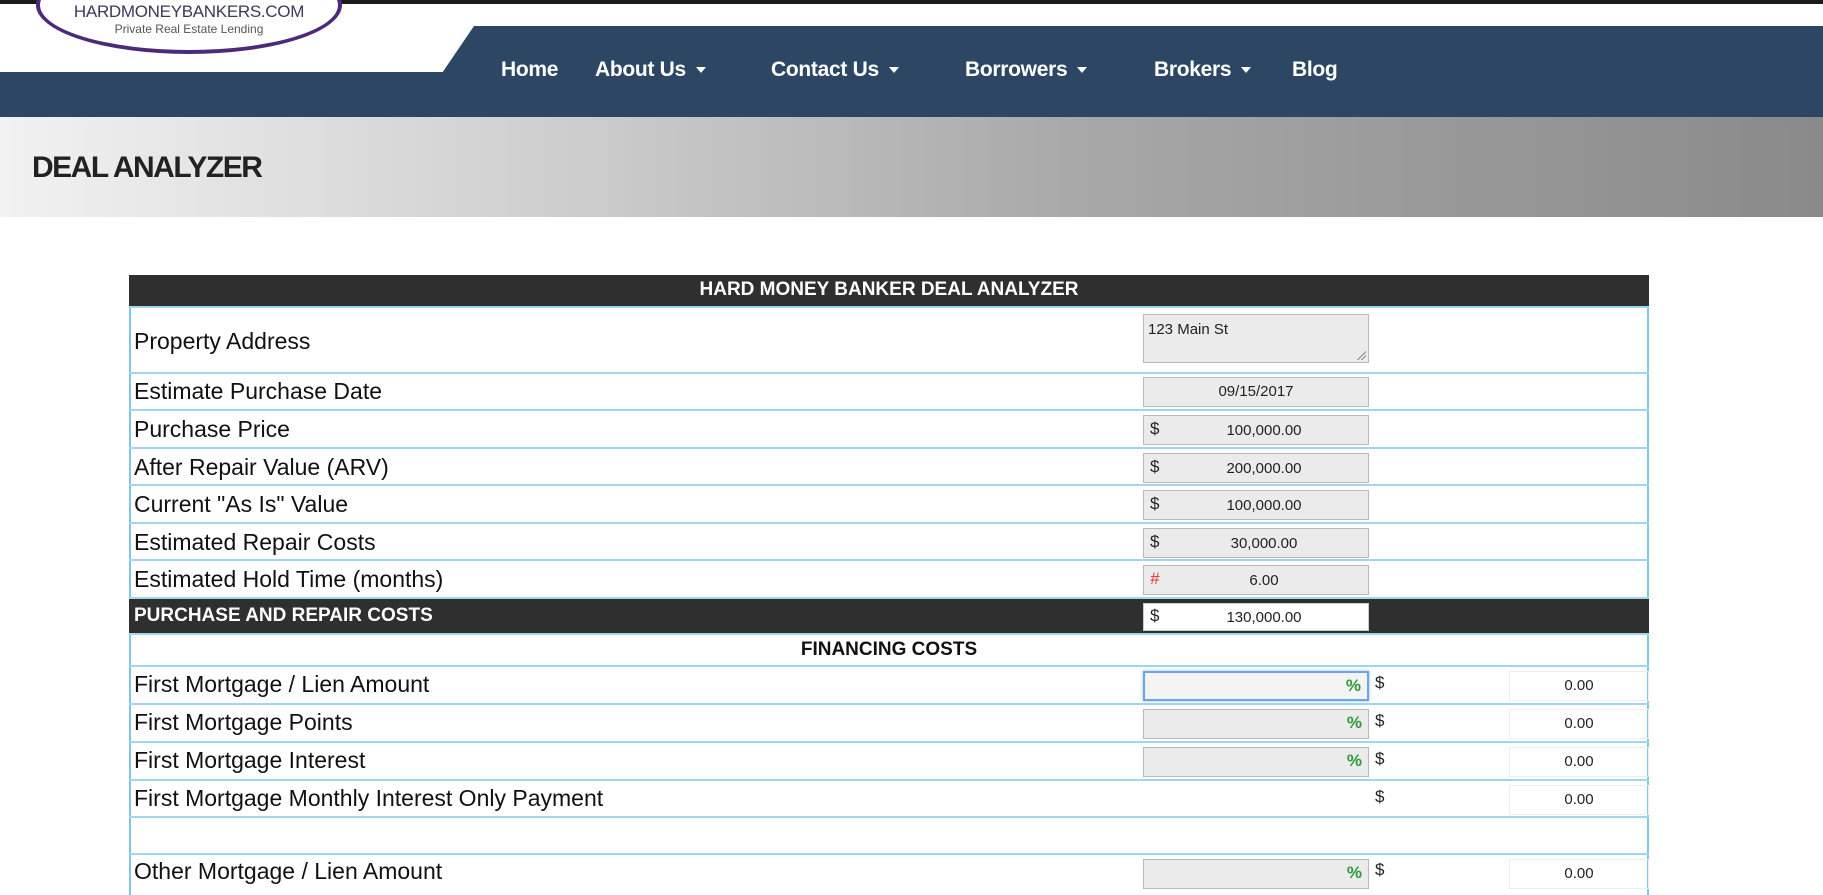 Image resolution: width=1823 pixels, height=895 pixels. Describe the element at coordinates (1579, 762) in the screenshot. I see `first-mortgage-interest-amount: 0.00` at that location.